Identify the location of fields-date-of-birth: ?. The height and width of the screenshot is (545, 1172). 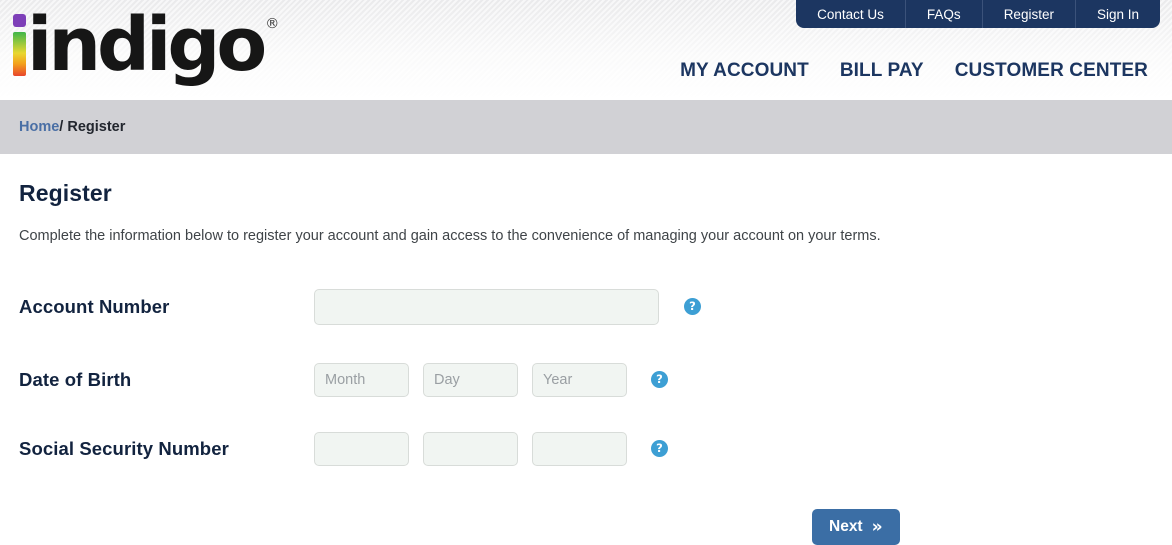
(491, 379).